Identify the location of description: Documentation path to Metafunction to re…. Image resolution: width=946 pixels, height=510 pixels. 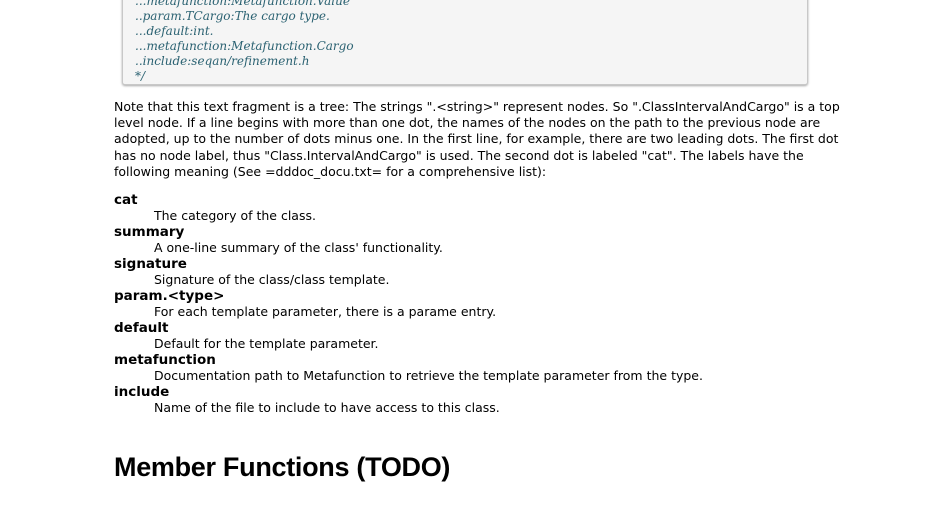
(428, 375).